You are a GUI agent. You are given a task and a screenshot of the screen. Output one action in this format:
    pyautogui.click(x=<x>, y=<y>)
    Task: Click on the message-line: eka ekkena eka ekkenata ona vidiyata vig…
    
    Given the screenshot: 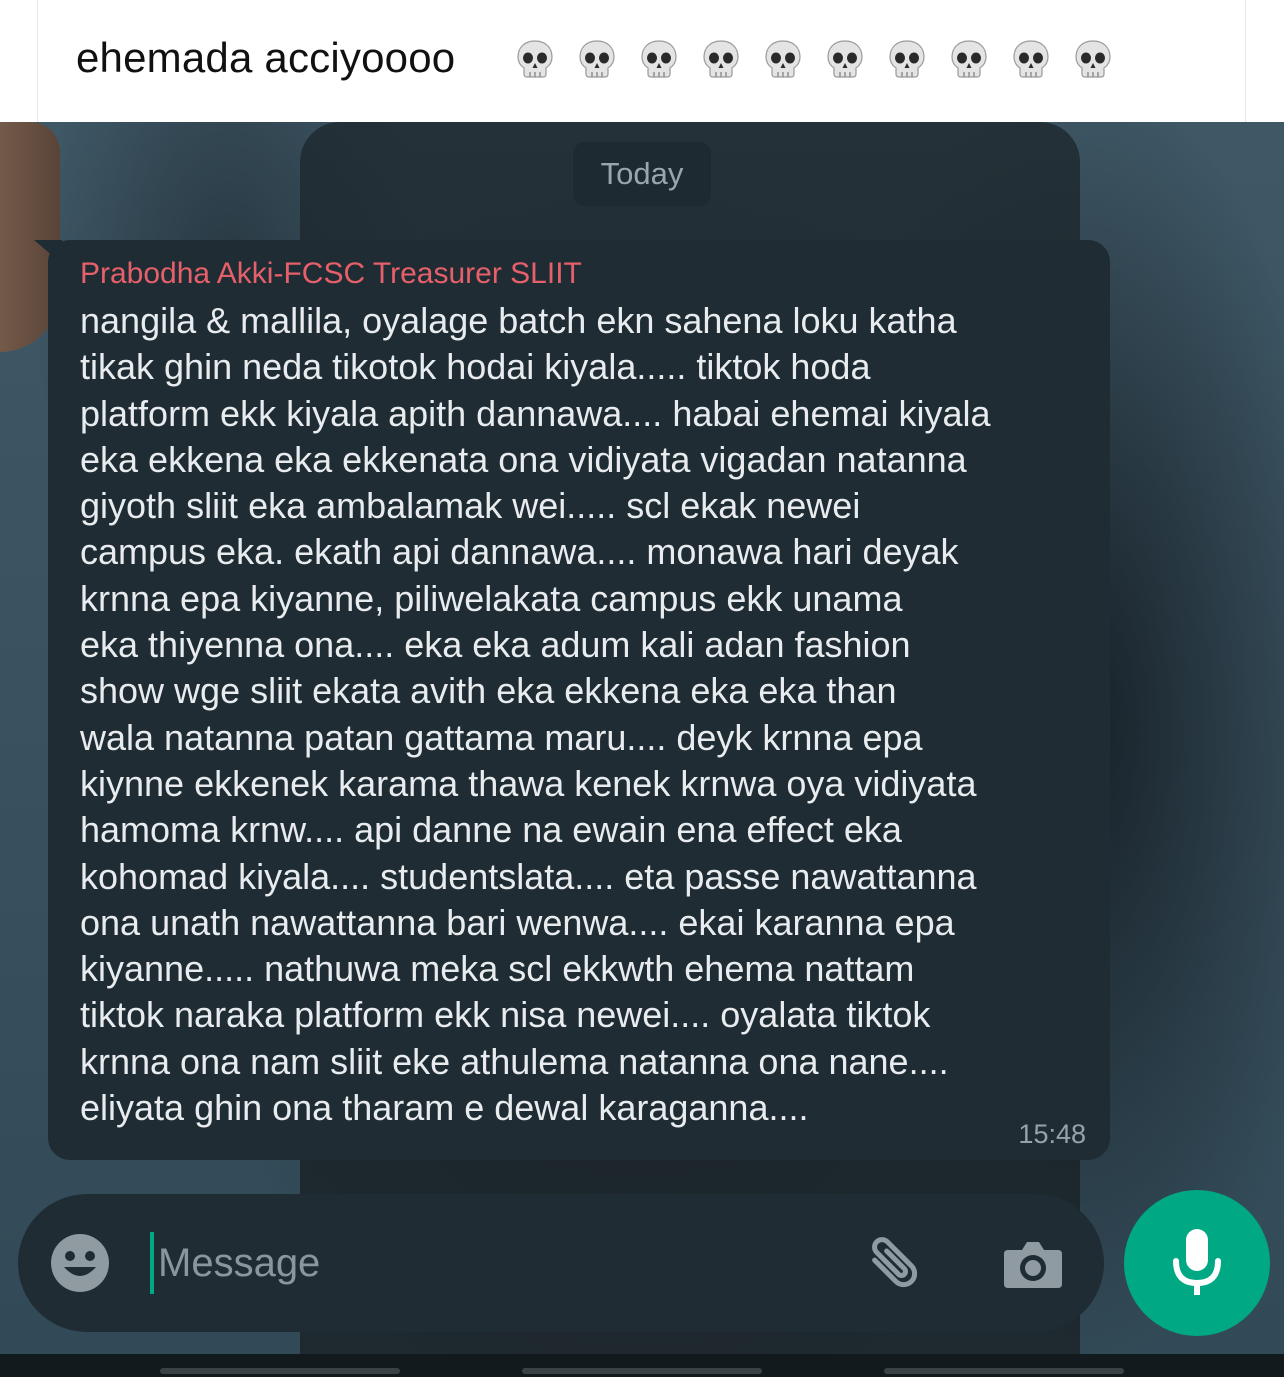 What is the action you would take?
    pyautogui.click(x=523, y=459)
    